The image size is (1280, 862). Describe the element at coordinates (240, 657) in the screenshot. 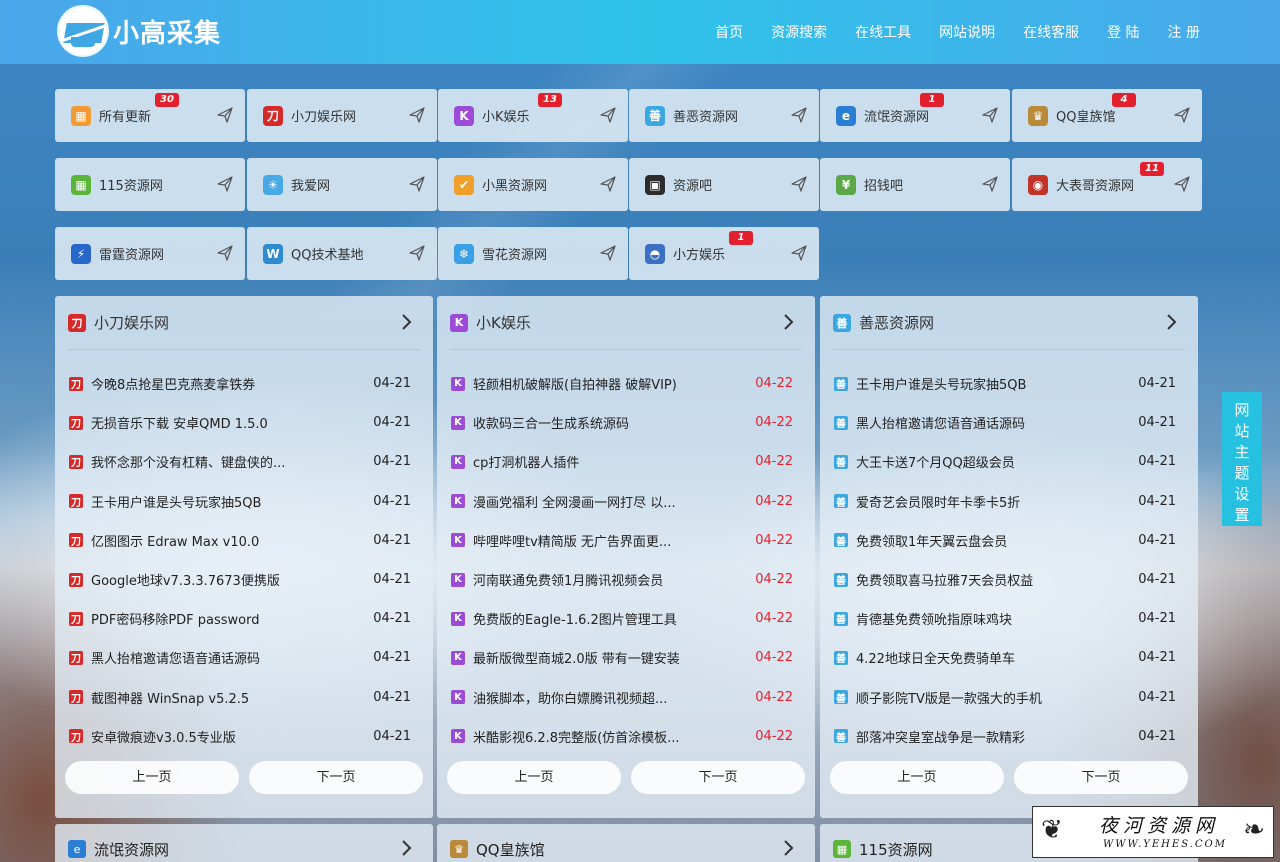

I see `list-item: 刀黑人抬棺邀请您语音通话源码 04-21` at that location.